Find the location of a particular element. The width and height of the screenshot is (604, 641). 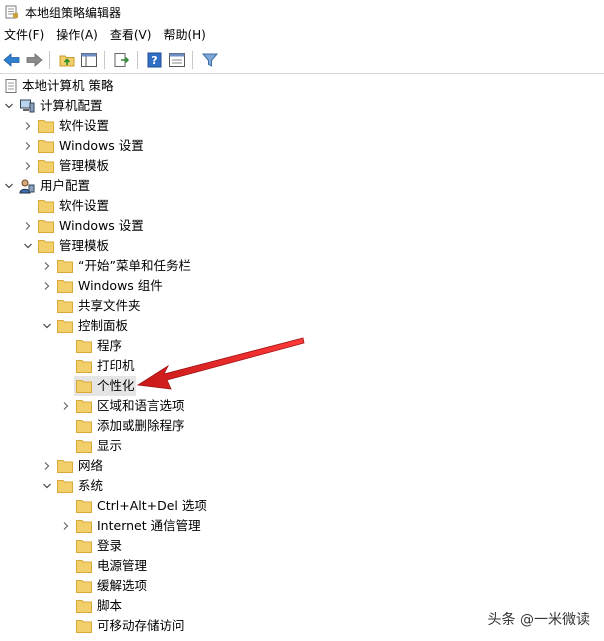

tree-label: 可移动存储访问 is located at coordinates (141, 625).